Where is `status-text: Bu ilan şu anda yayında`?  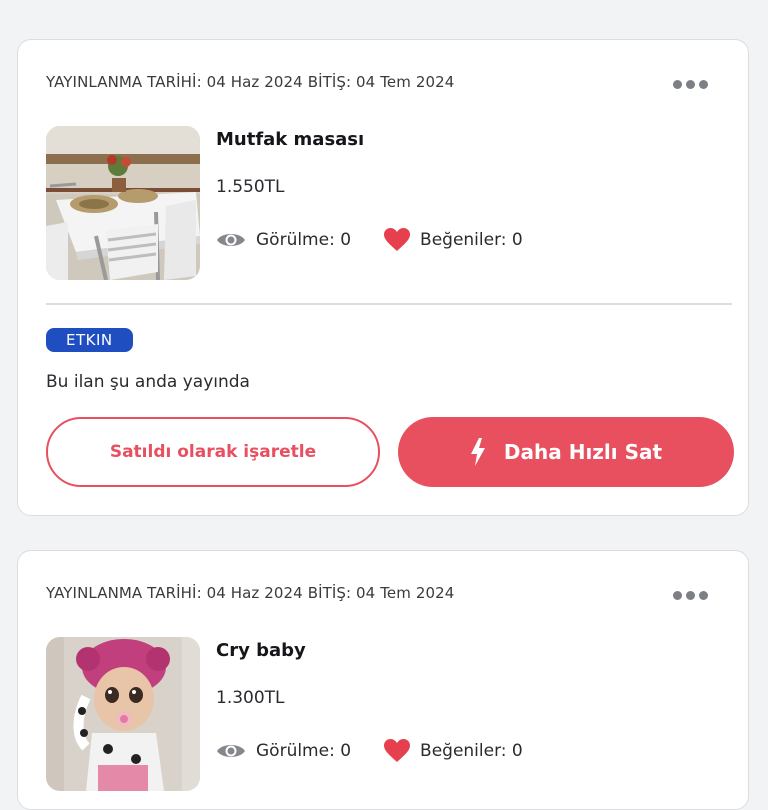 status-text: Bu ilan şu anda yayında is located at coordinates (148, 382).